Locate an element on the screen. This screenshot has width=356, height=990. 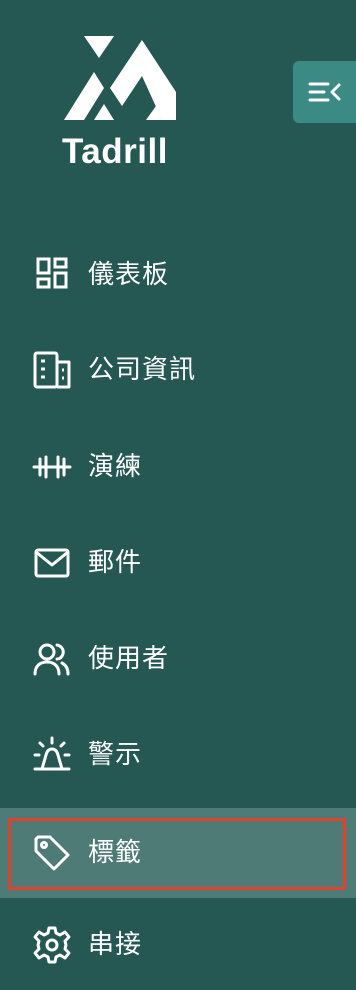
brand-logo: Tadrill is located at coordinates (122, 105).